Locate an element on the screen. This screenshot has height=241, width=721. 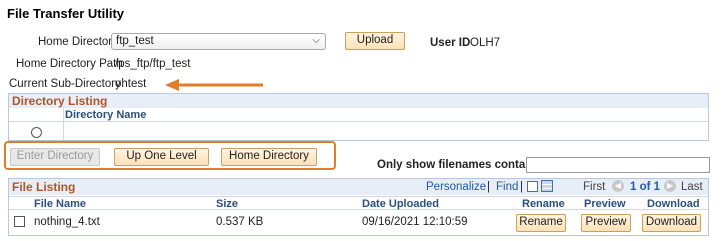
home-directory-path-value: /ps_ftp/ftp_test is located at coordinates (153, 64).